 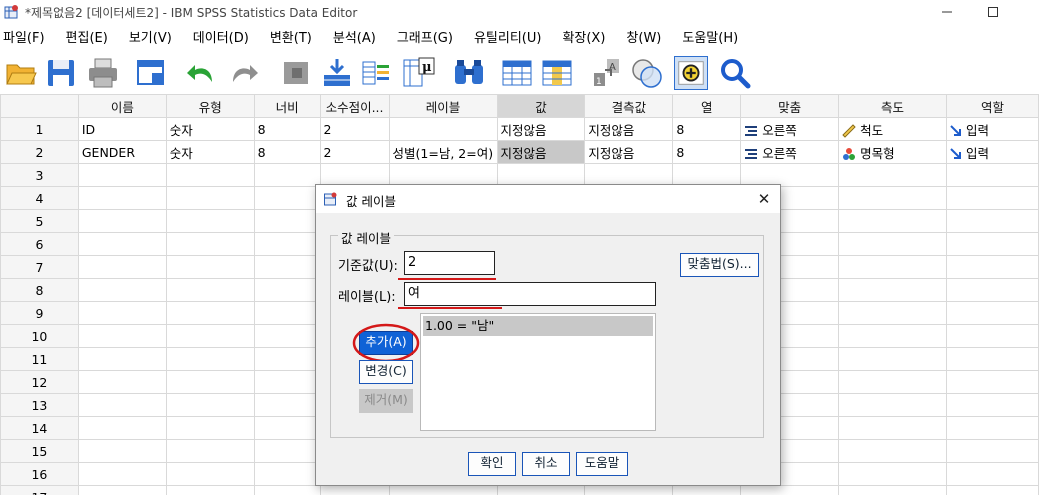 I want to click on cell-decimals: 2, so click(x=354, y=152).